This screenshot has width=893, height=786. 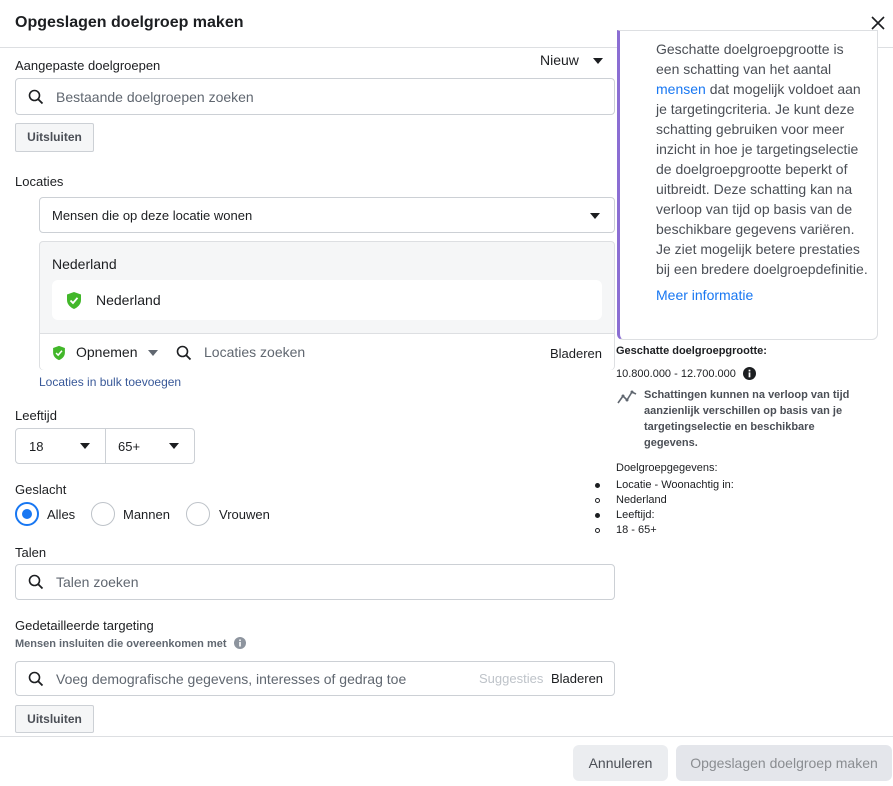 What do you see at coordinates (129, 22) in the screenshot?
I see `dialog-title: Opgeslagen doelgroep maken` at bounding box center [129, 22].